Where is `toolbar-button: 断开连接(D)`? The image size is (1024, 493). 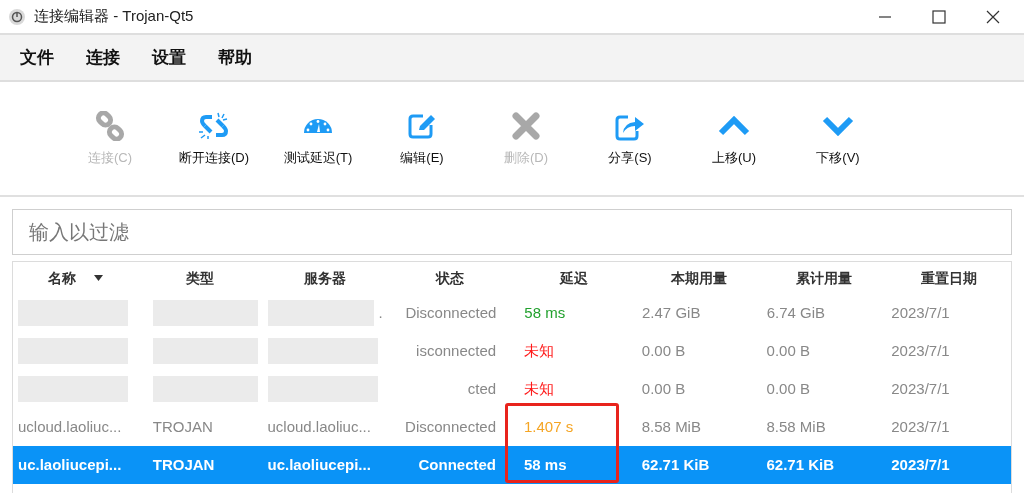 toolbar-button: 断开连接(D) is located at coordinates (214, 138).